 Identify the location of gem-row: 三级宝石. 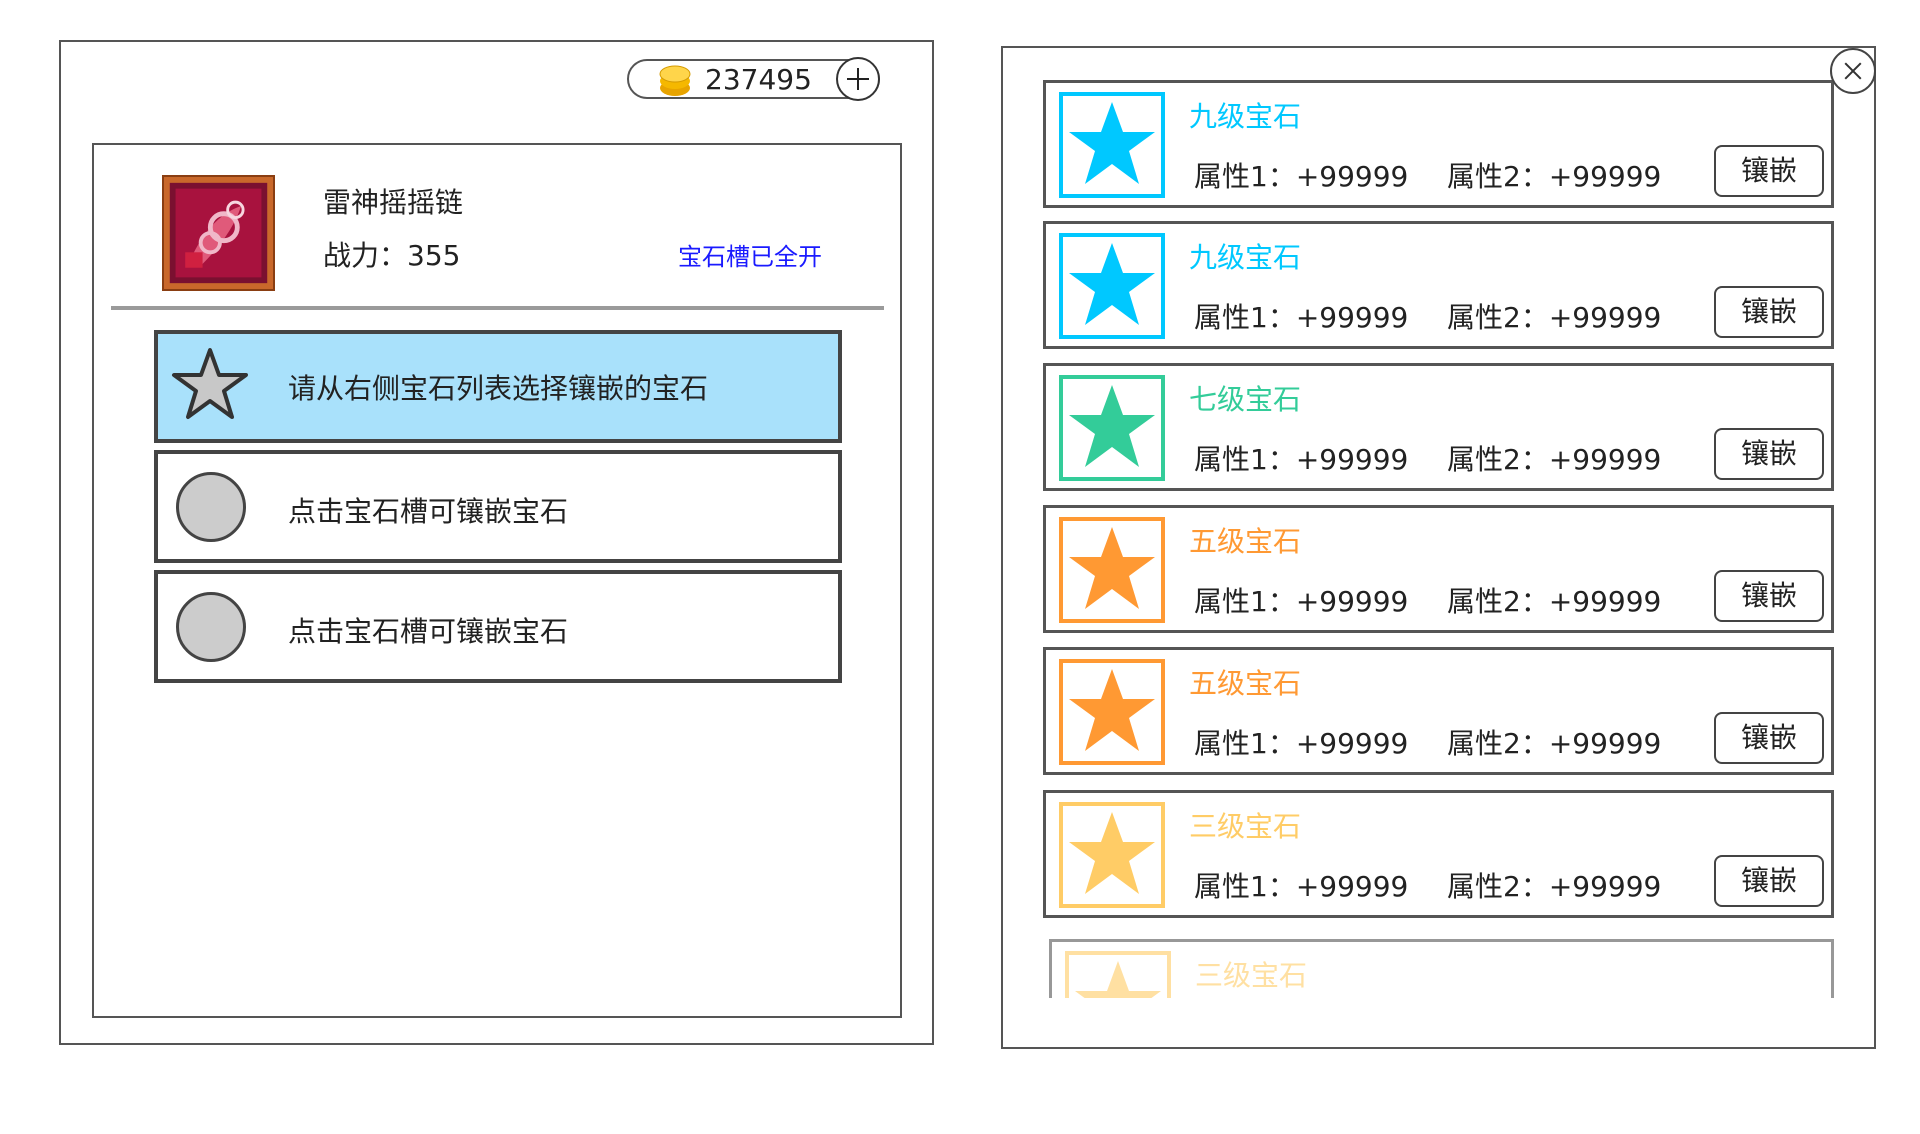
(1441, 968).